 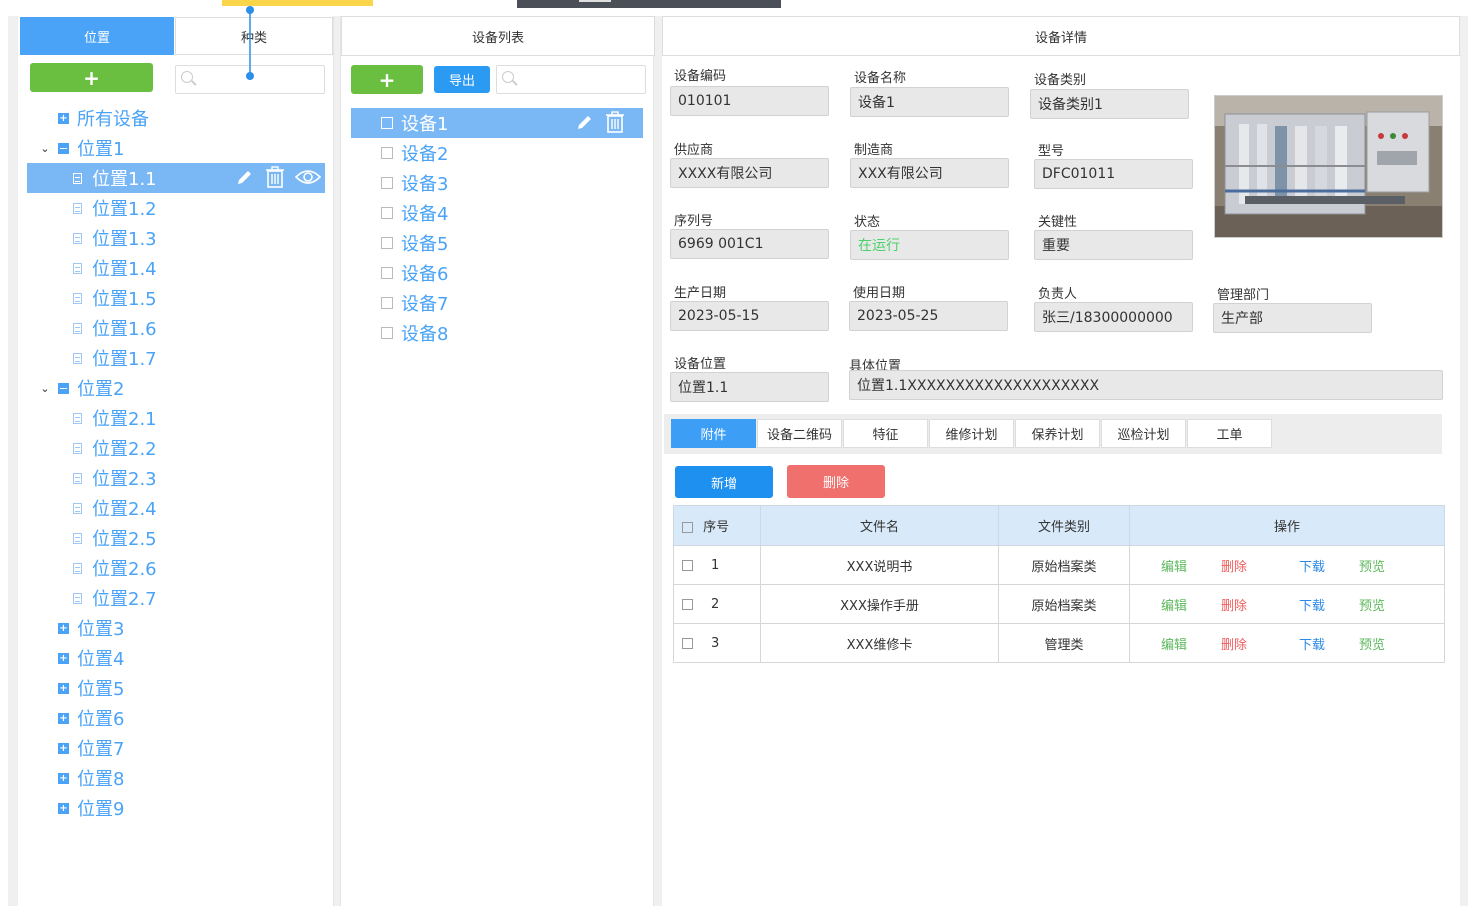 What do you see at coordinates (462, 79) in the screenshot?
I see `export-button: 导出` at bounding box center [462, 79].